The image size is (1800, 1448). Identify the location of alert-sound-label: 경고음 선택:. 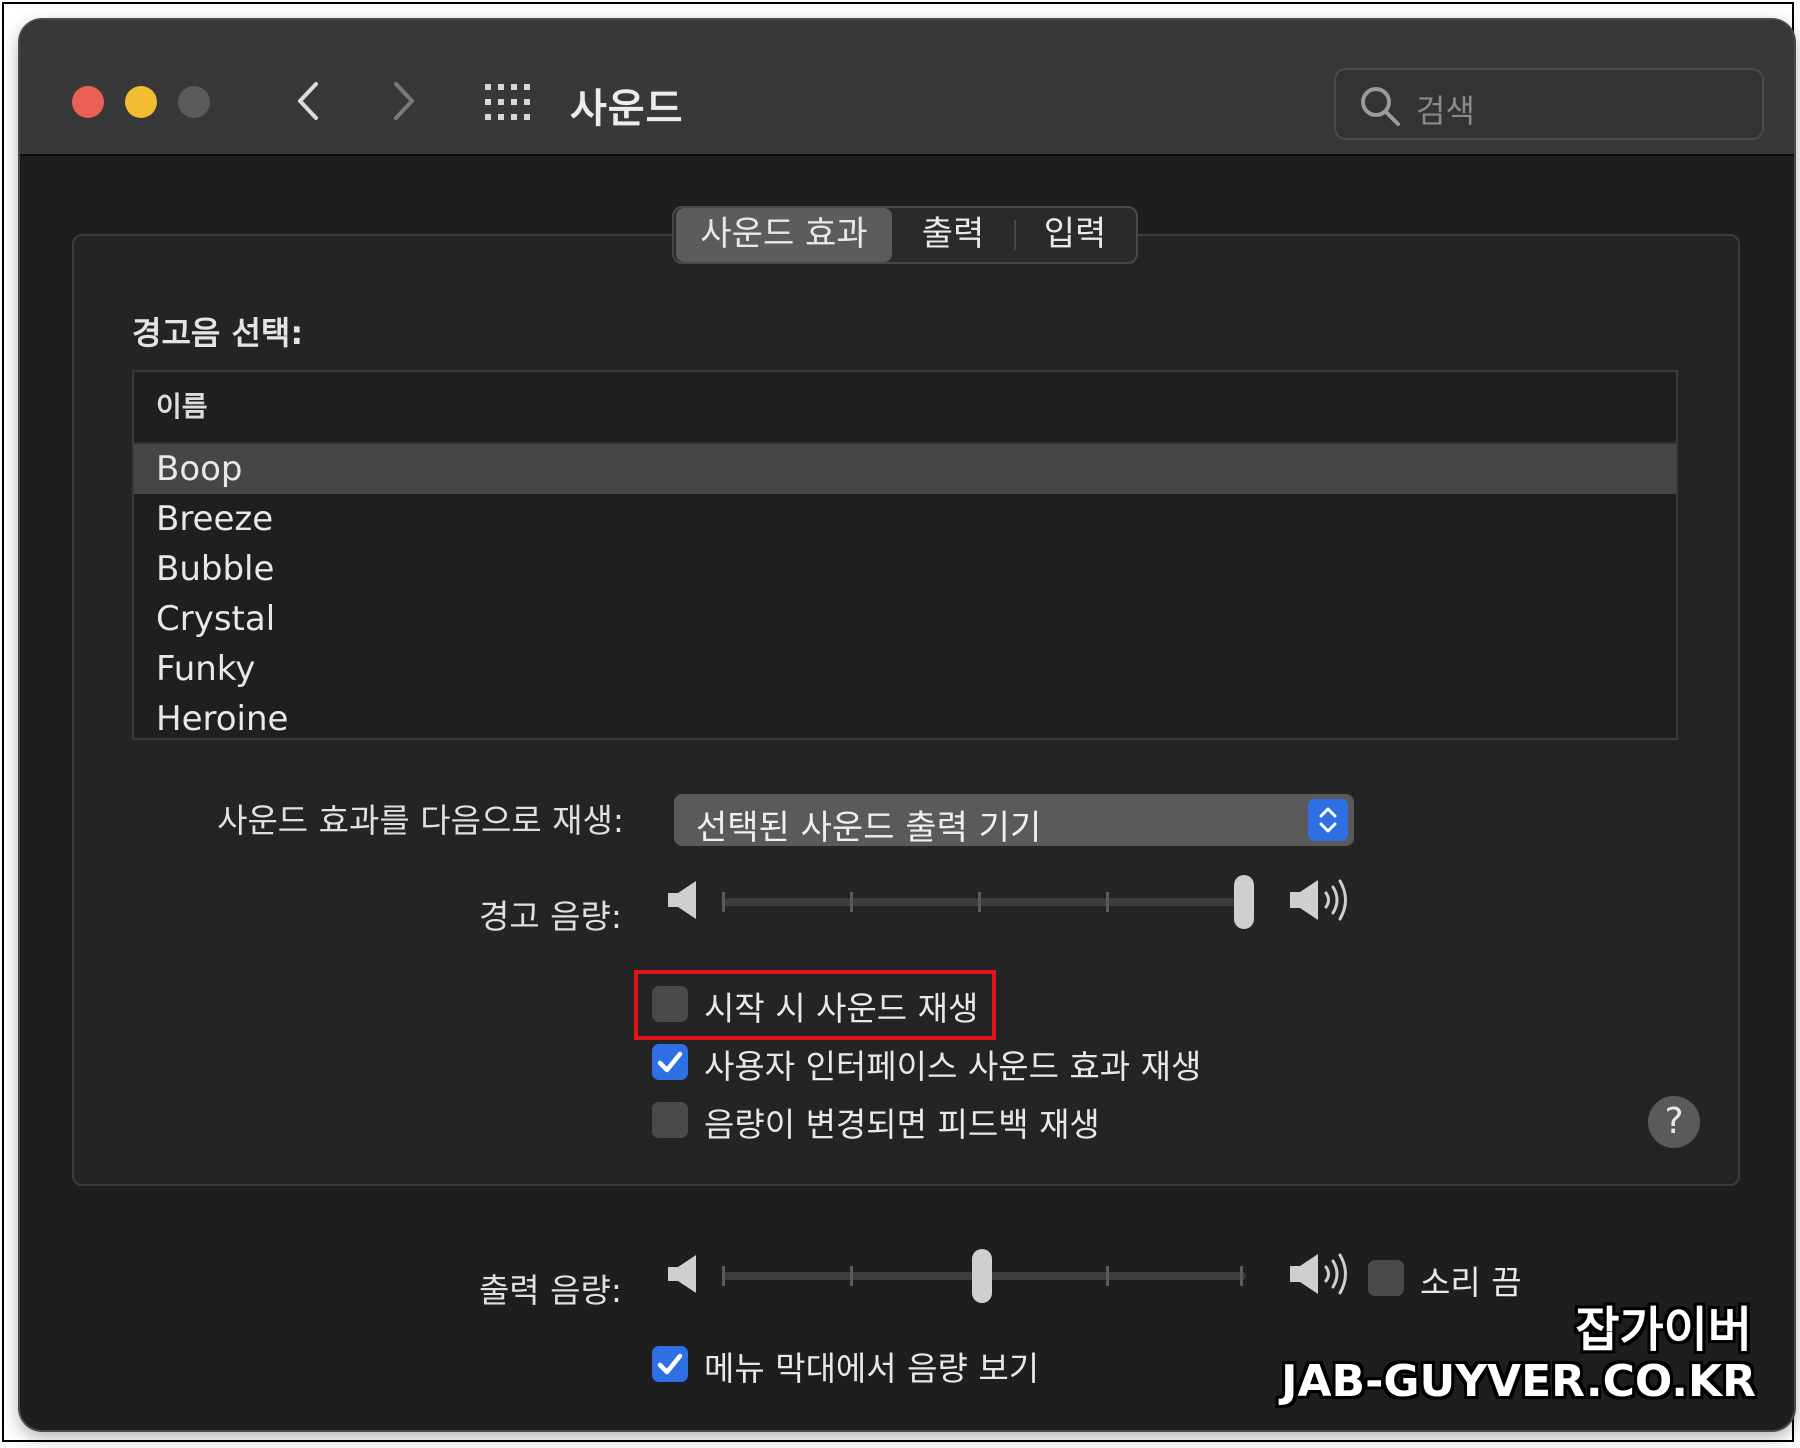
(218, 333).